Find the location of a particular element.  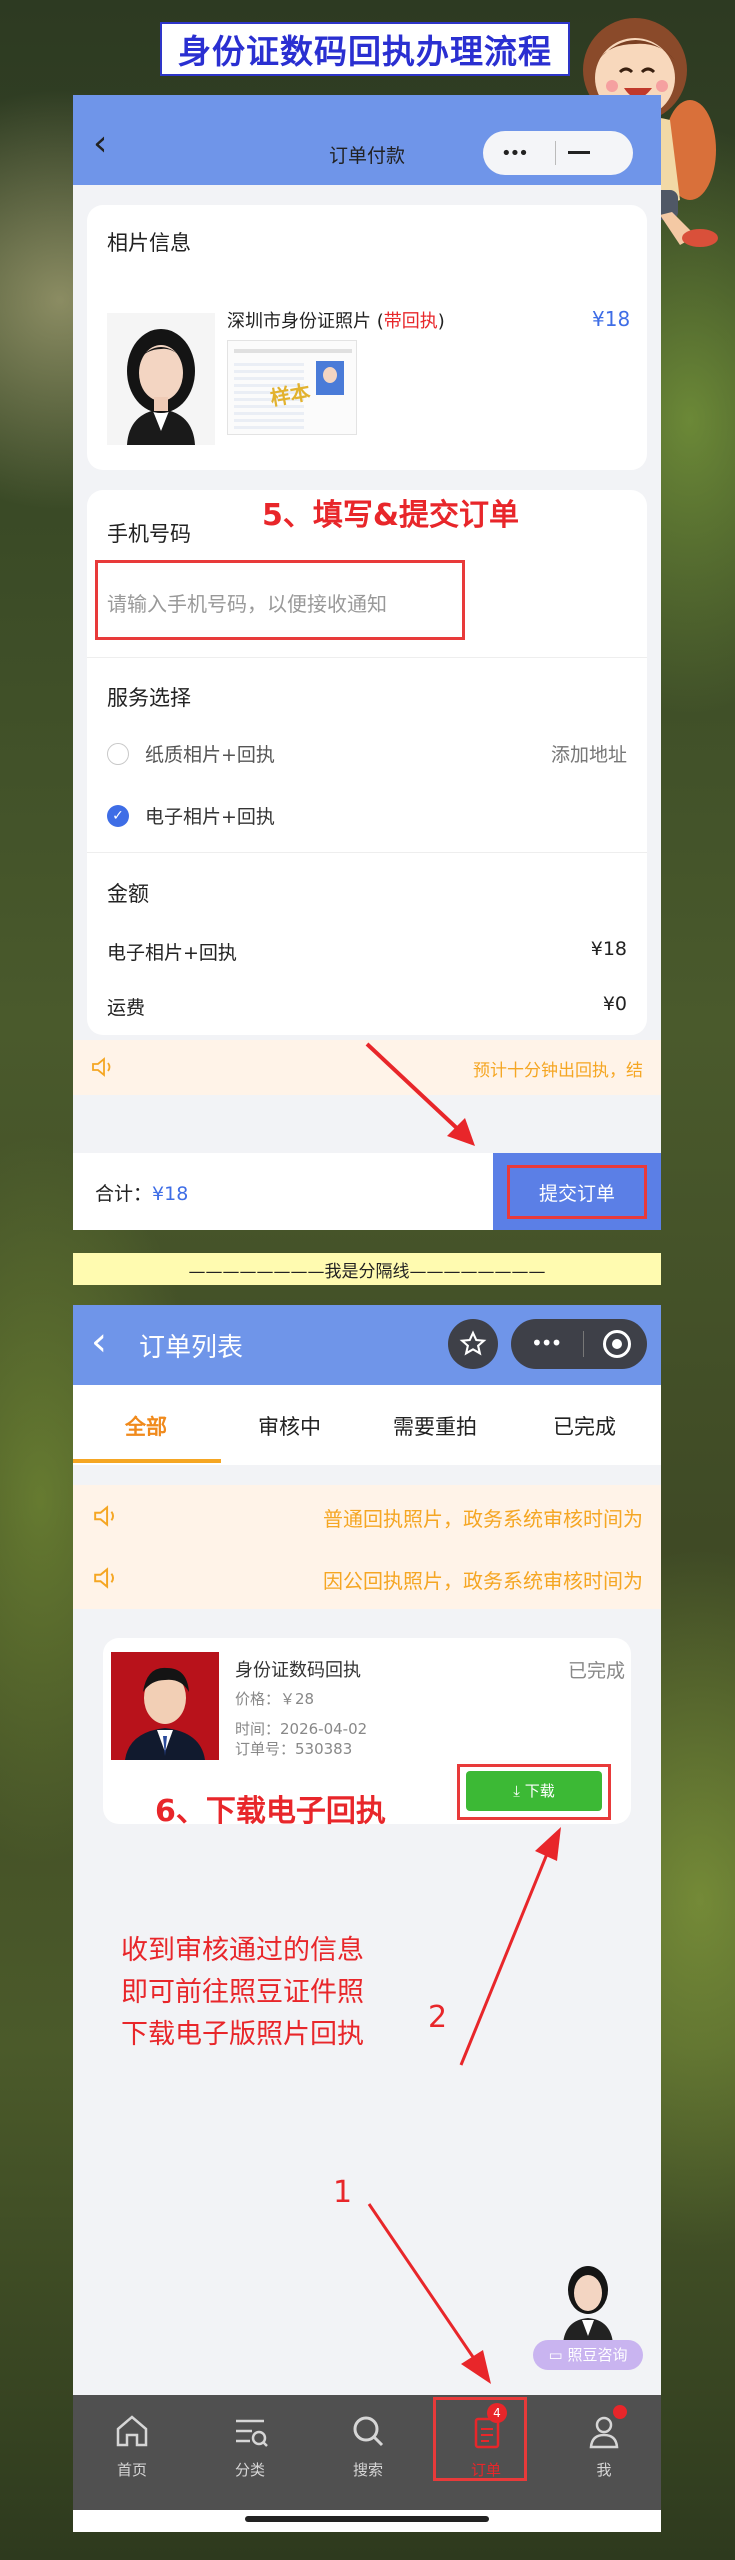

search-icon is located at coordinates (368, 2431).